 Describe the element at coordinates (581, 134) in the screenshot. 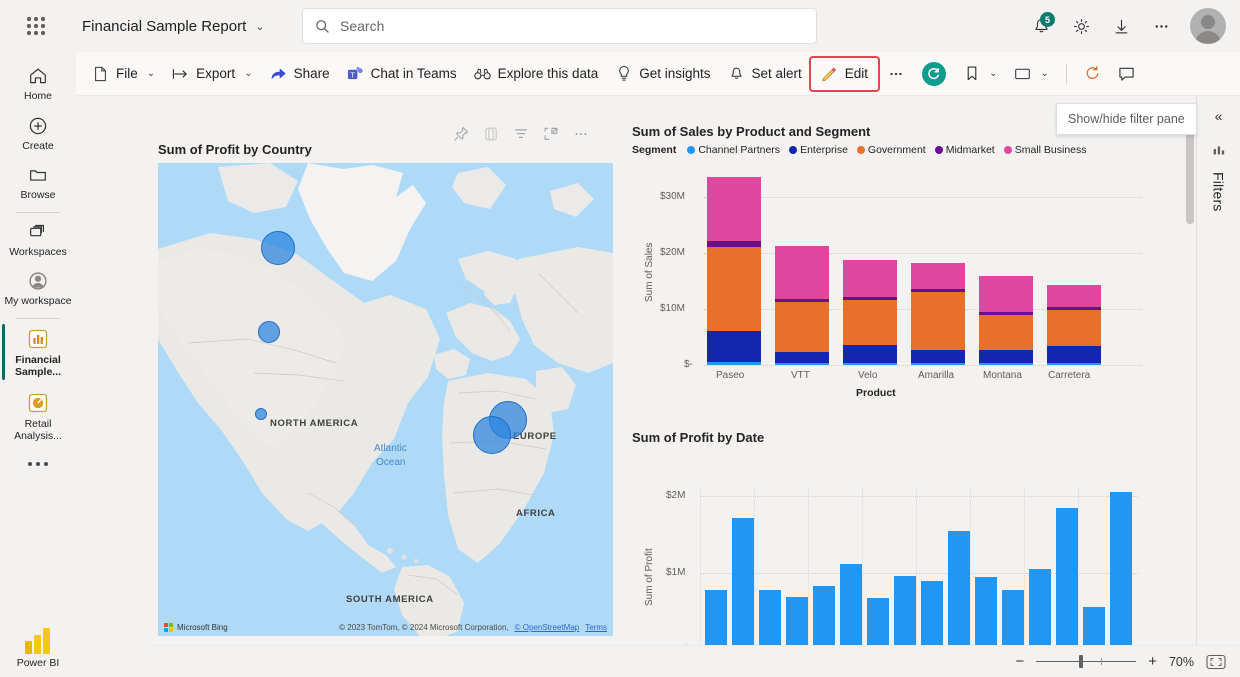

I see `more-options-icon` at that location.